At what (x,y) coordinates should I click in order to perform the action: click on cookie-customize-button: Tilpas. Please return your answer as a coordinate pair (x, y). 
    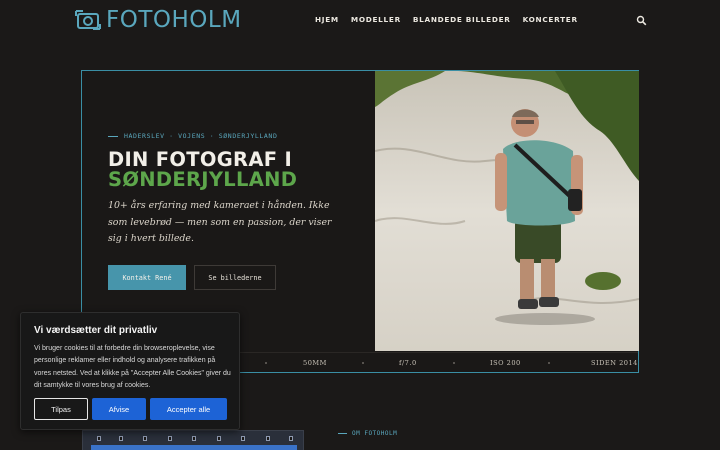
    Looking at the image, I should click on (61, 409).